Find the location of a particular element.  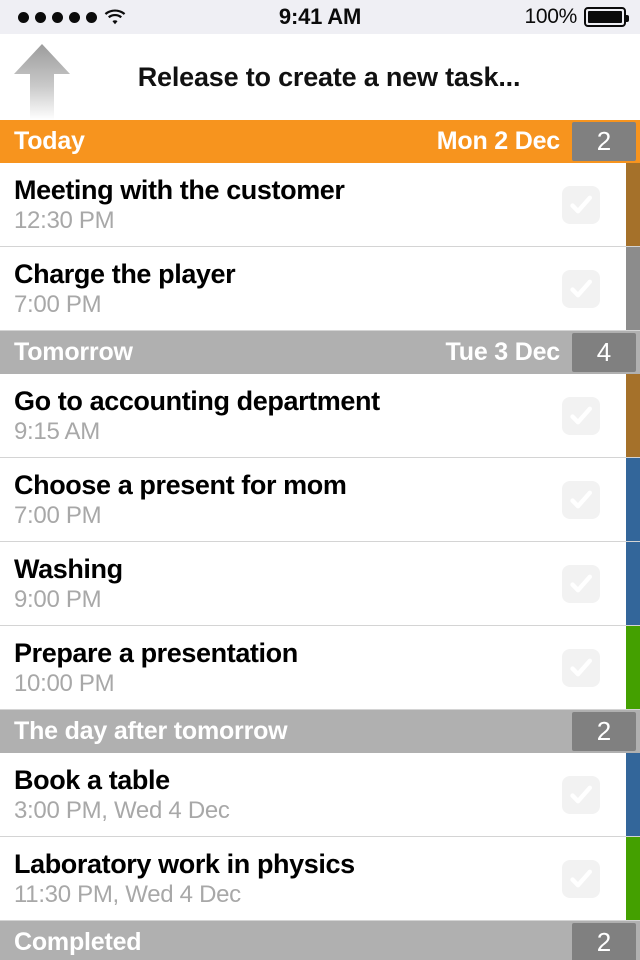

section-title: Completed is located at coordinates (78, 942).